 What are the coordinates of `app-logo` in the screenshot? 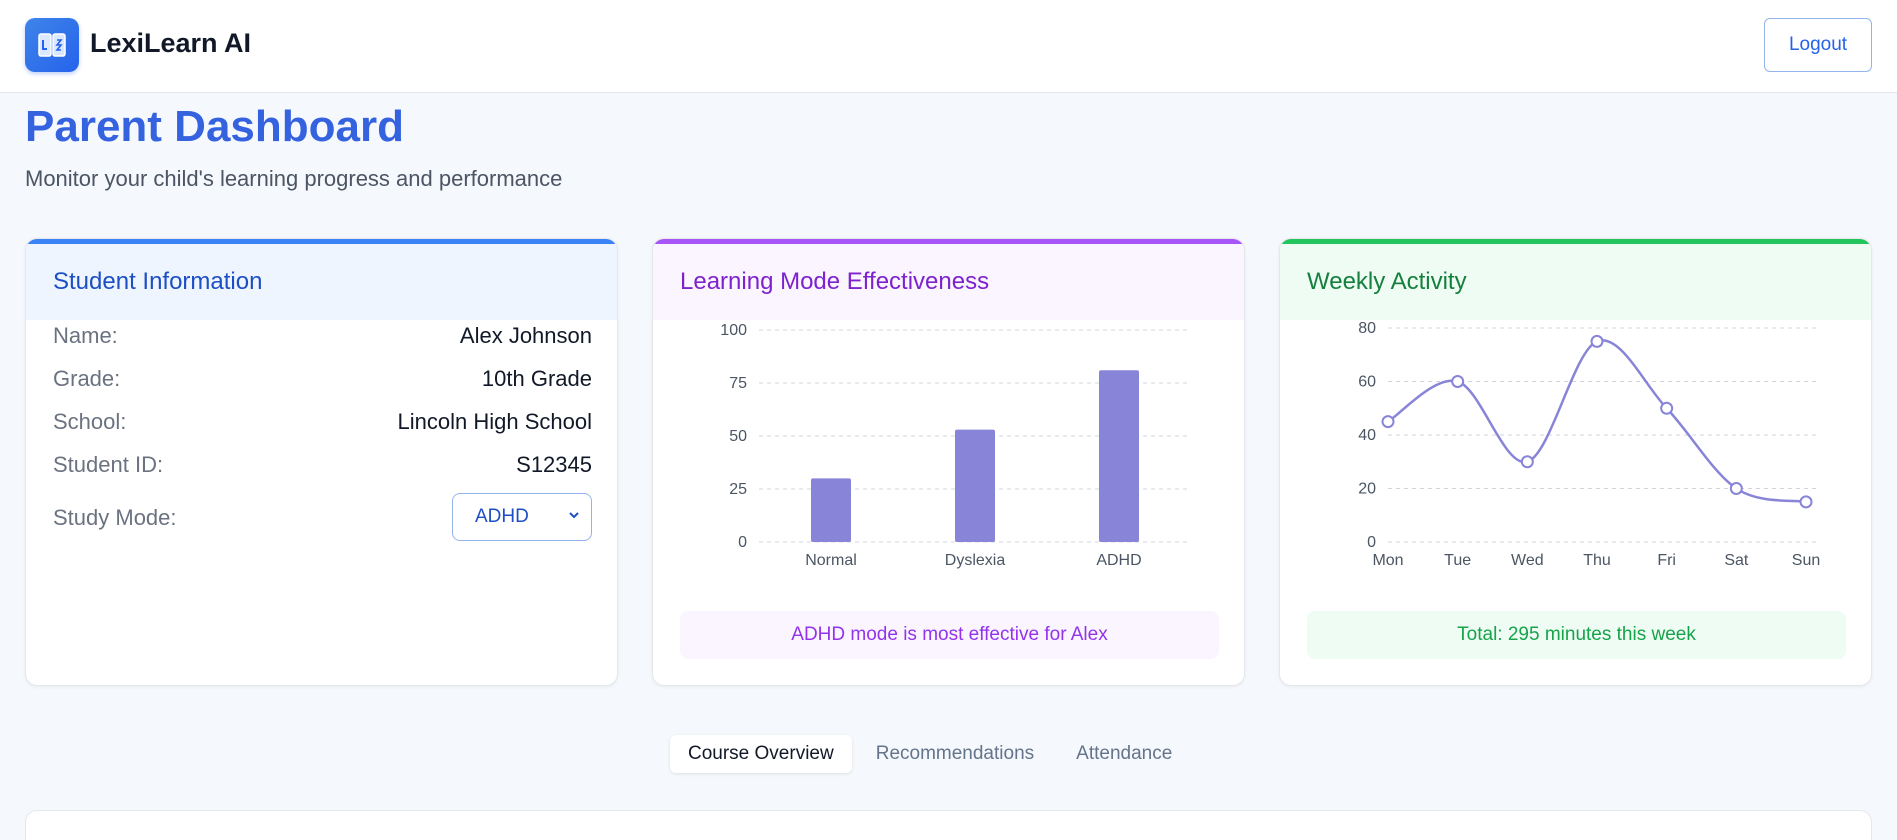 It's located at (52, 45).